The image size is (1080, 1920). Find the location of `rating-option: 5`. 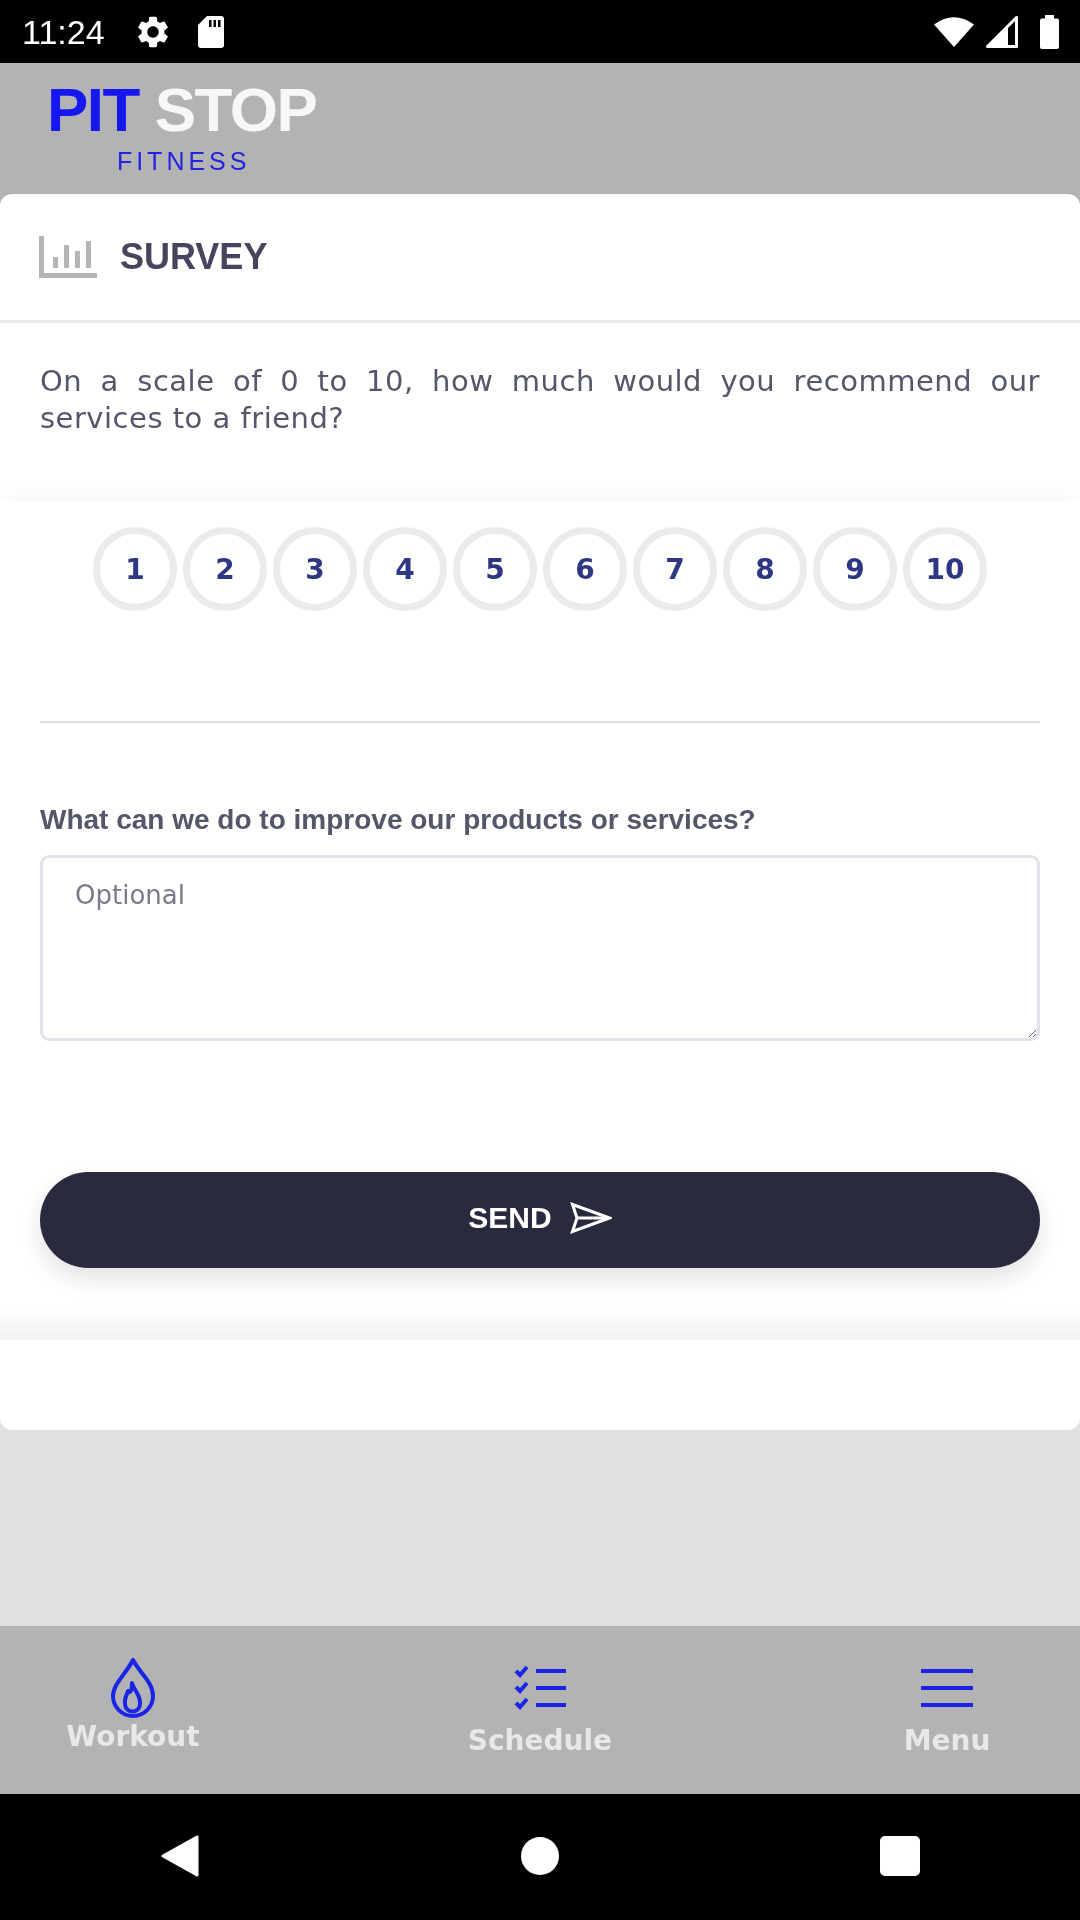

rating-option: 5 is located at coordinates (495, 569).